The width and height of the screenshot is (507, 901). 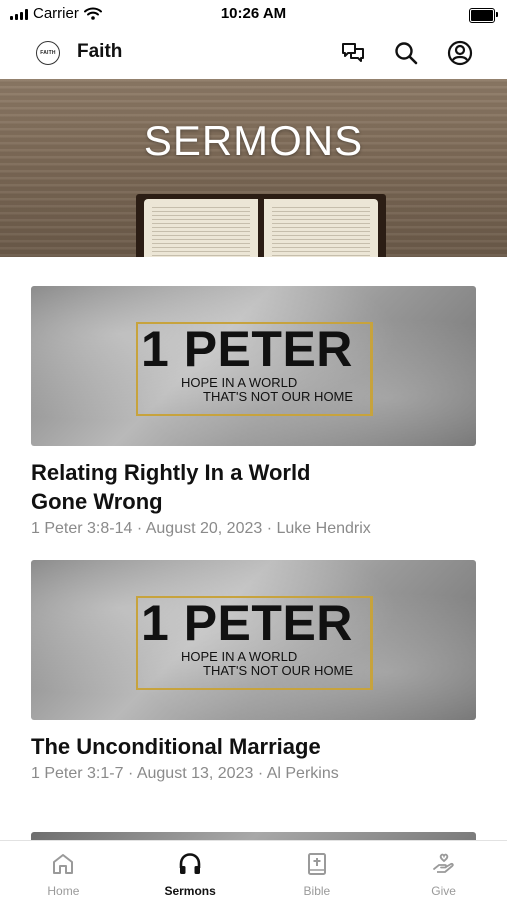 What do you see at coordinates (483, 15) in the screenshot?
I see `battery-icon` at bounding box center [483, 15].